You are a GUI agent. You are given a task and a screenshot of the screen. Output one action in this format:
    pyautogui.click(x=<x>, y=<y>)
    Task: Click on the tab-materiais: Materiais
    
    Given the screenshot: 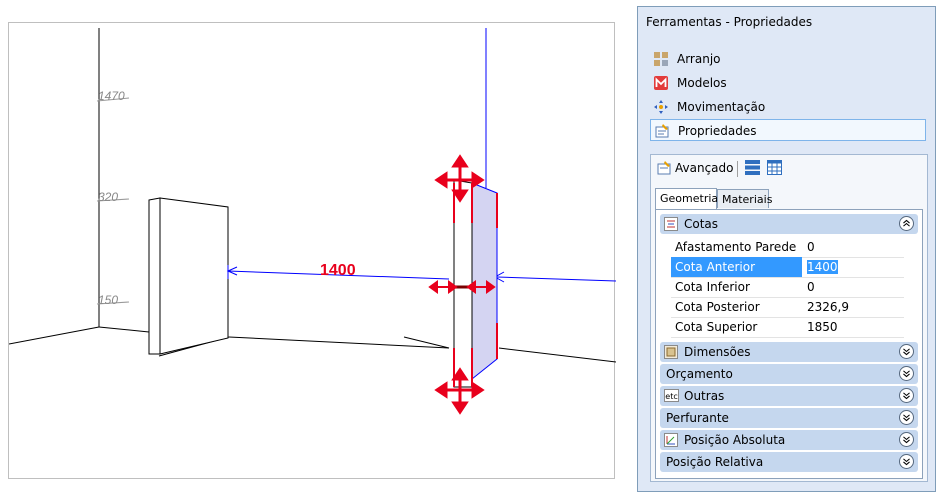 What is the action you would take?
    pyautogui.click(x=744, y=198)
    